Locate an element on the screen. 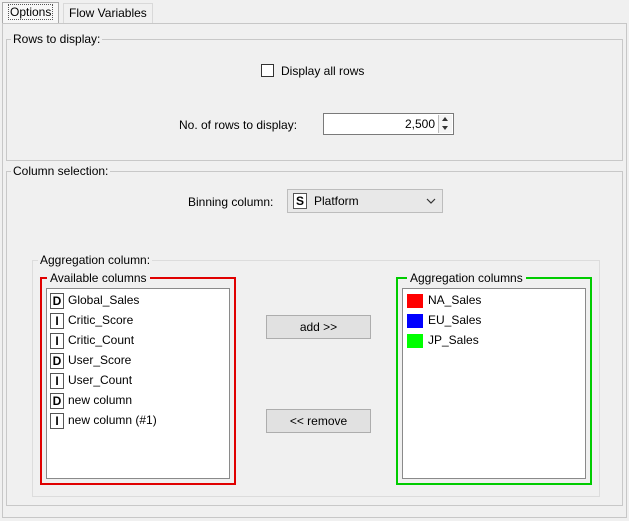  column-selection-title: Column selection: is located at coordinates (61, 171).